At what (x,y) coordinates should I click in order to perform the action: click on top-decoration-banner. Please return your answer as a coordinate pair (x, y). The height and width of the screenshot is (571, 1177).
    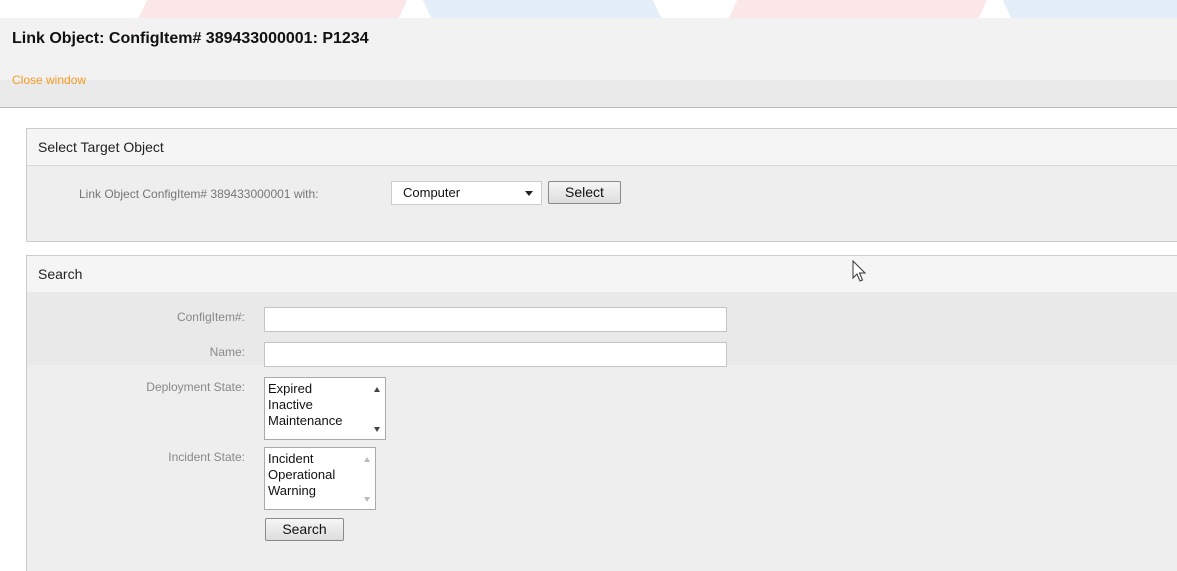
    Looking at the image, I should click on (588, 9).